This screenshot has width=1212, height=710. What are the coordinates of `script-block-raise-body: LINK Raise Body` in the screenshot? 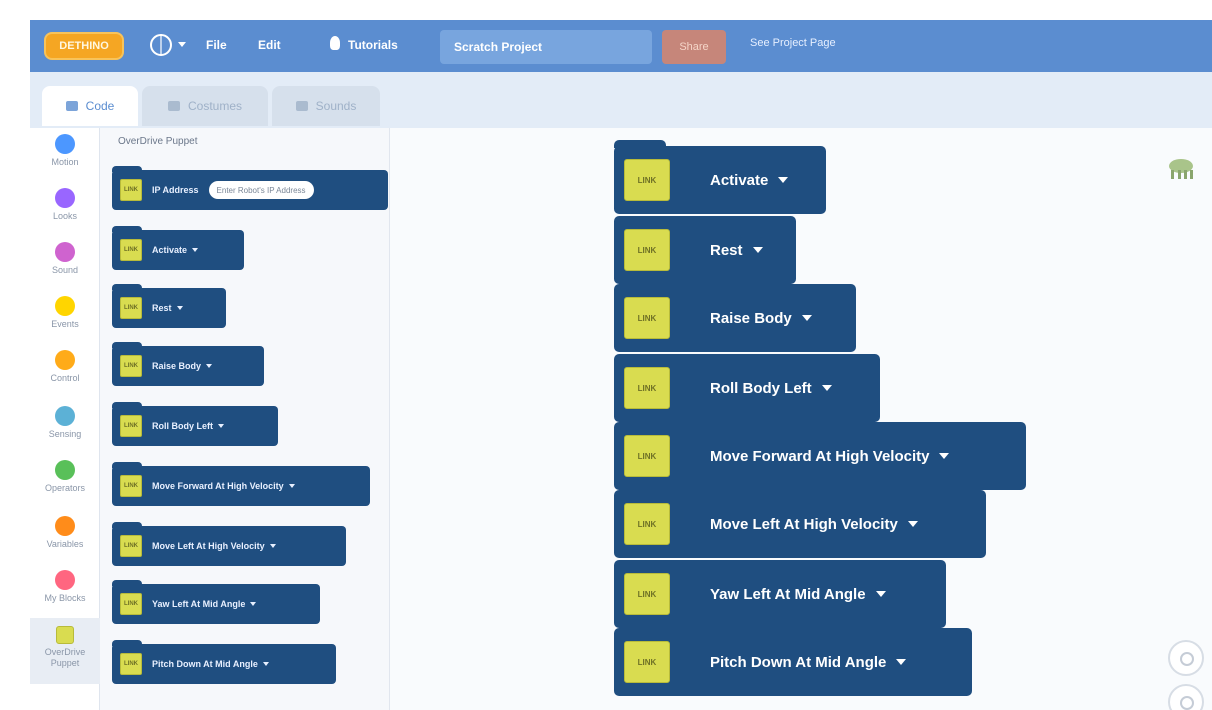 It's located at (735, 318).